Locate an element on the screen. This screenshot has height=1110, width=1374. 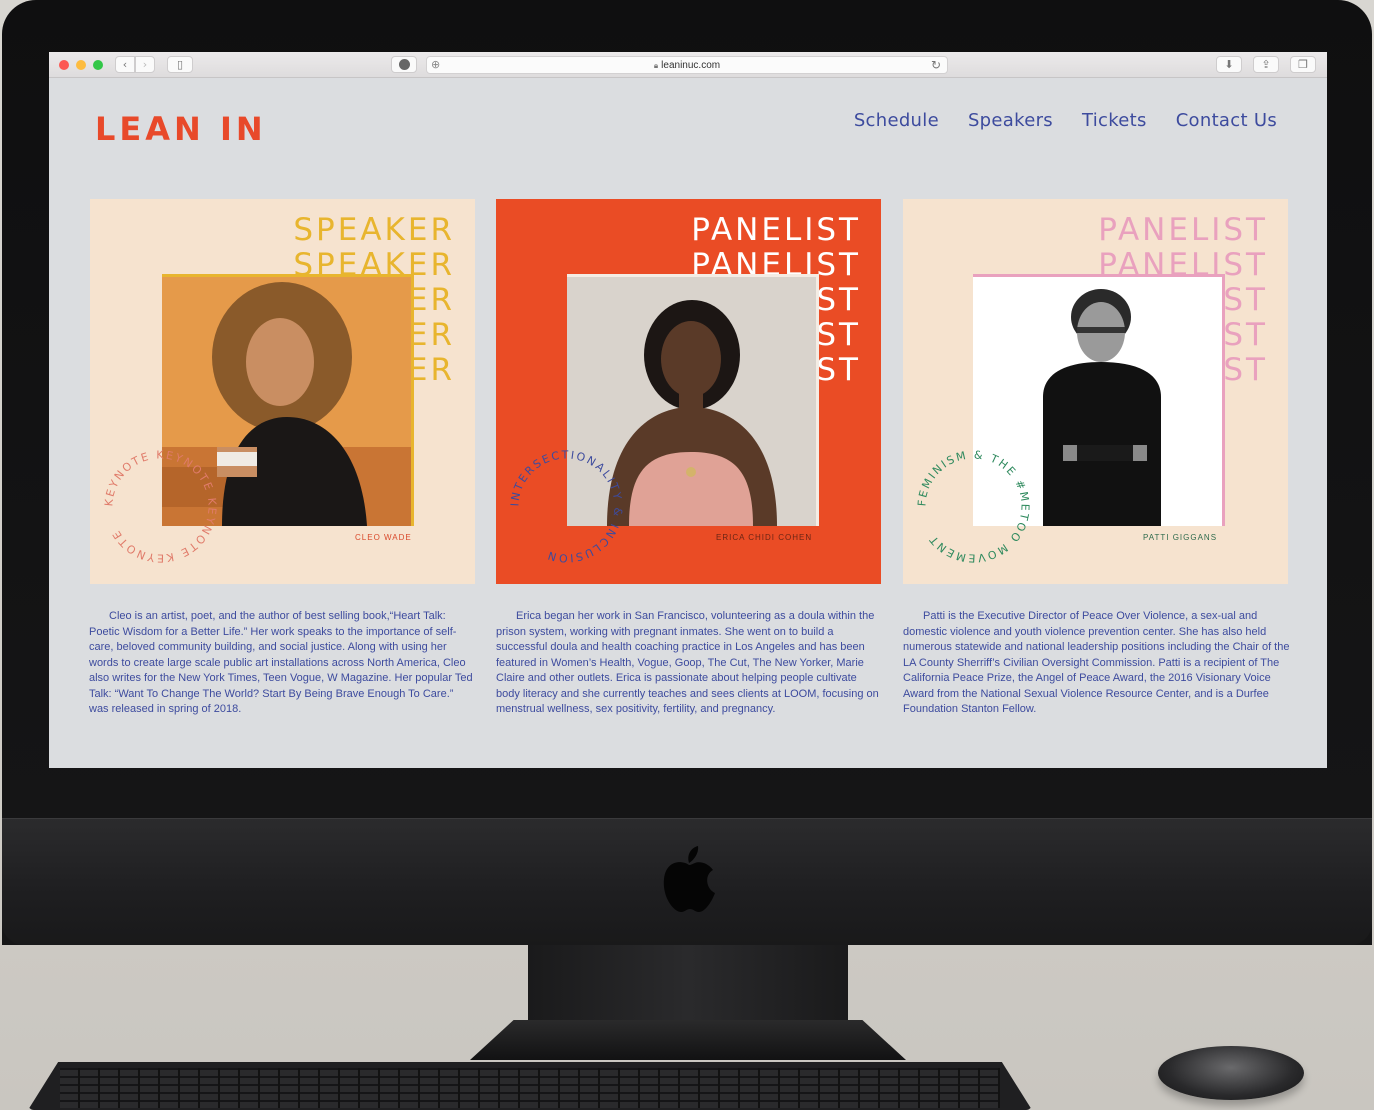
chevron-right-icon: › is located at coordinates (145, 64).